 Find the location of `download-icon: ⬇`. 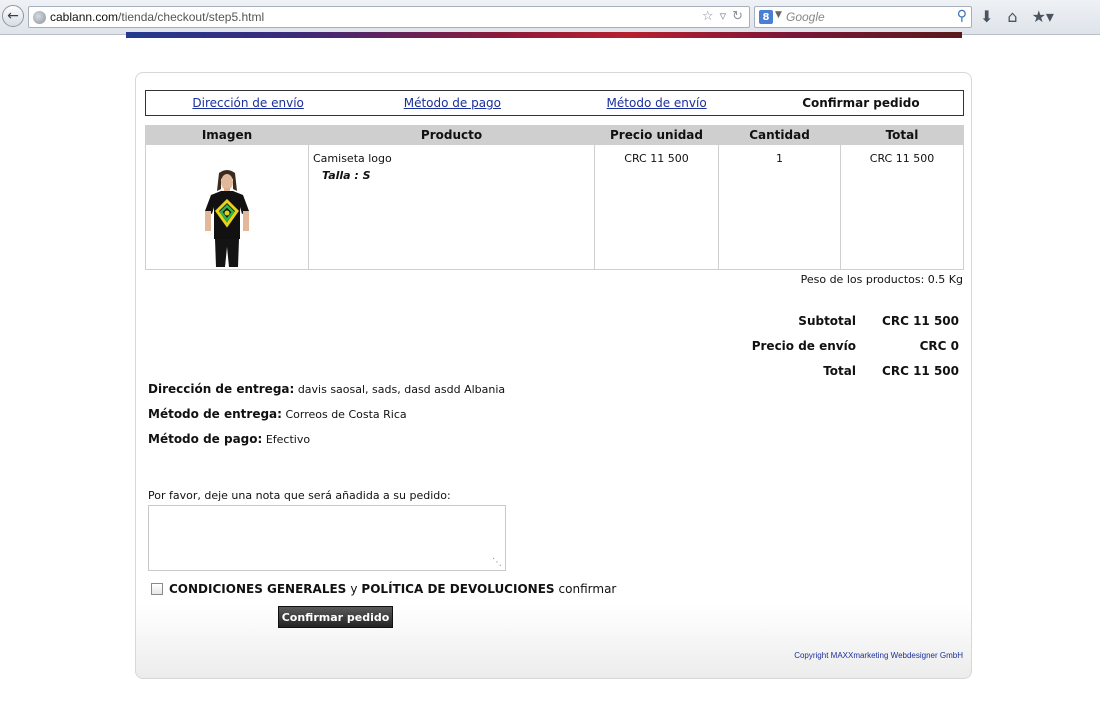

download-icon: ⬇ is located at coordinates (986, 16).